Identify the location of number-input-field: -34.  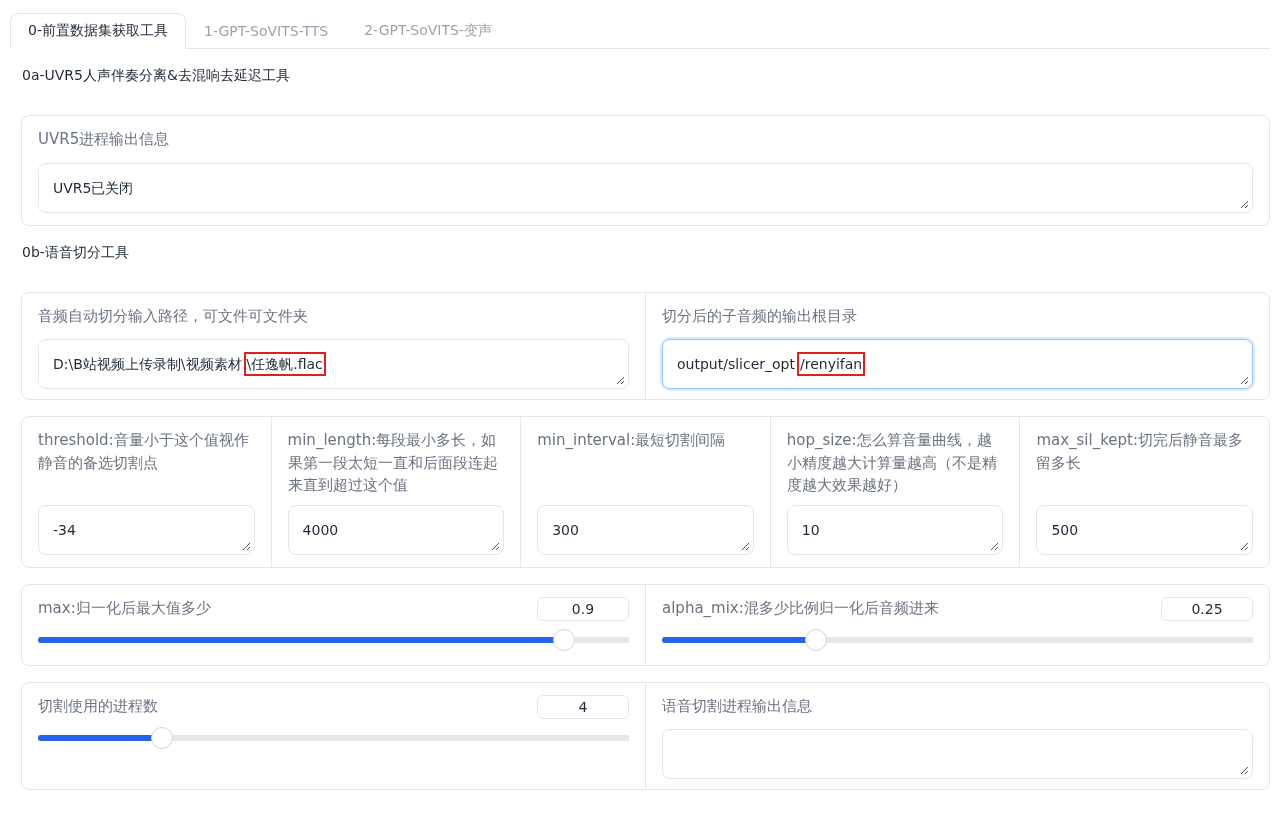
(146, 529).